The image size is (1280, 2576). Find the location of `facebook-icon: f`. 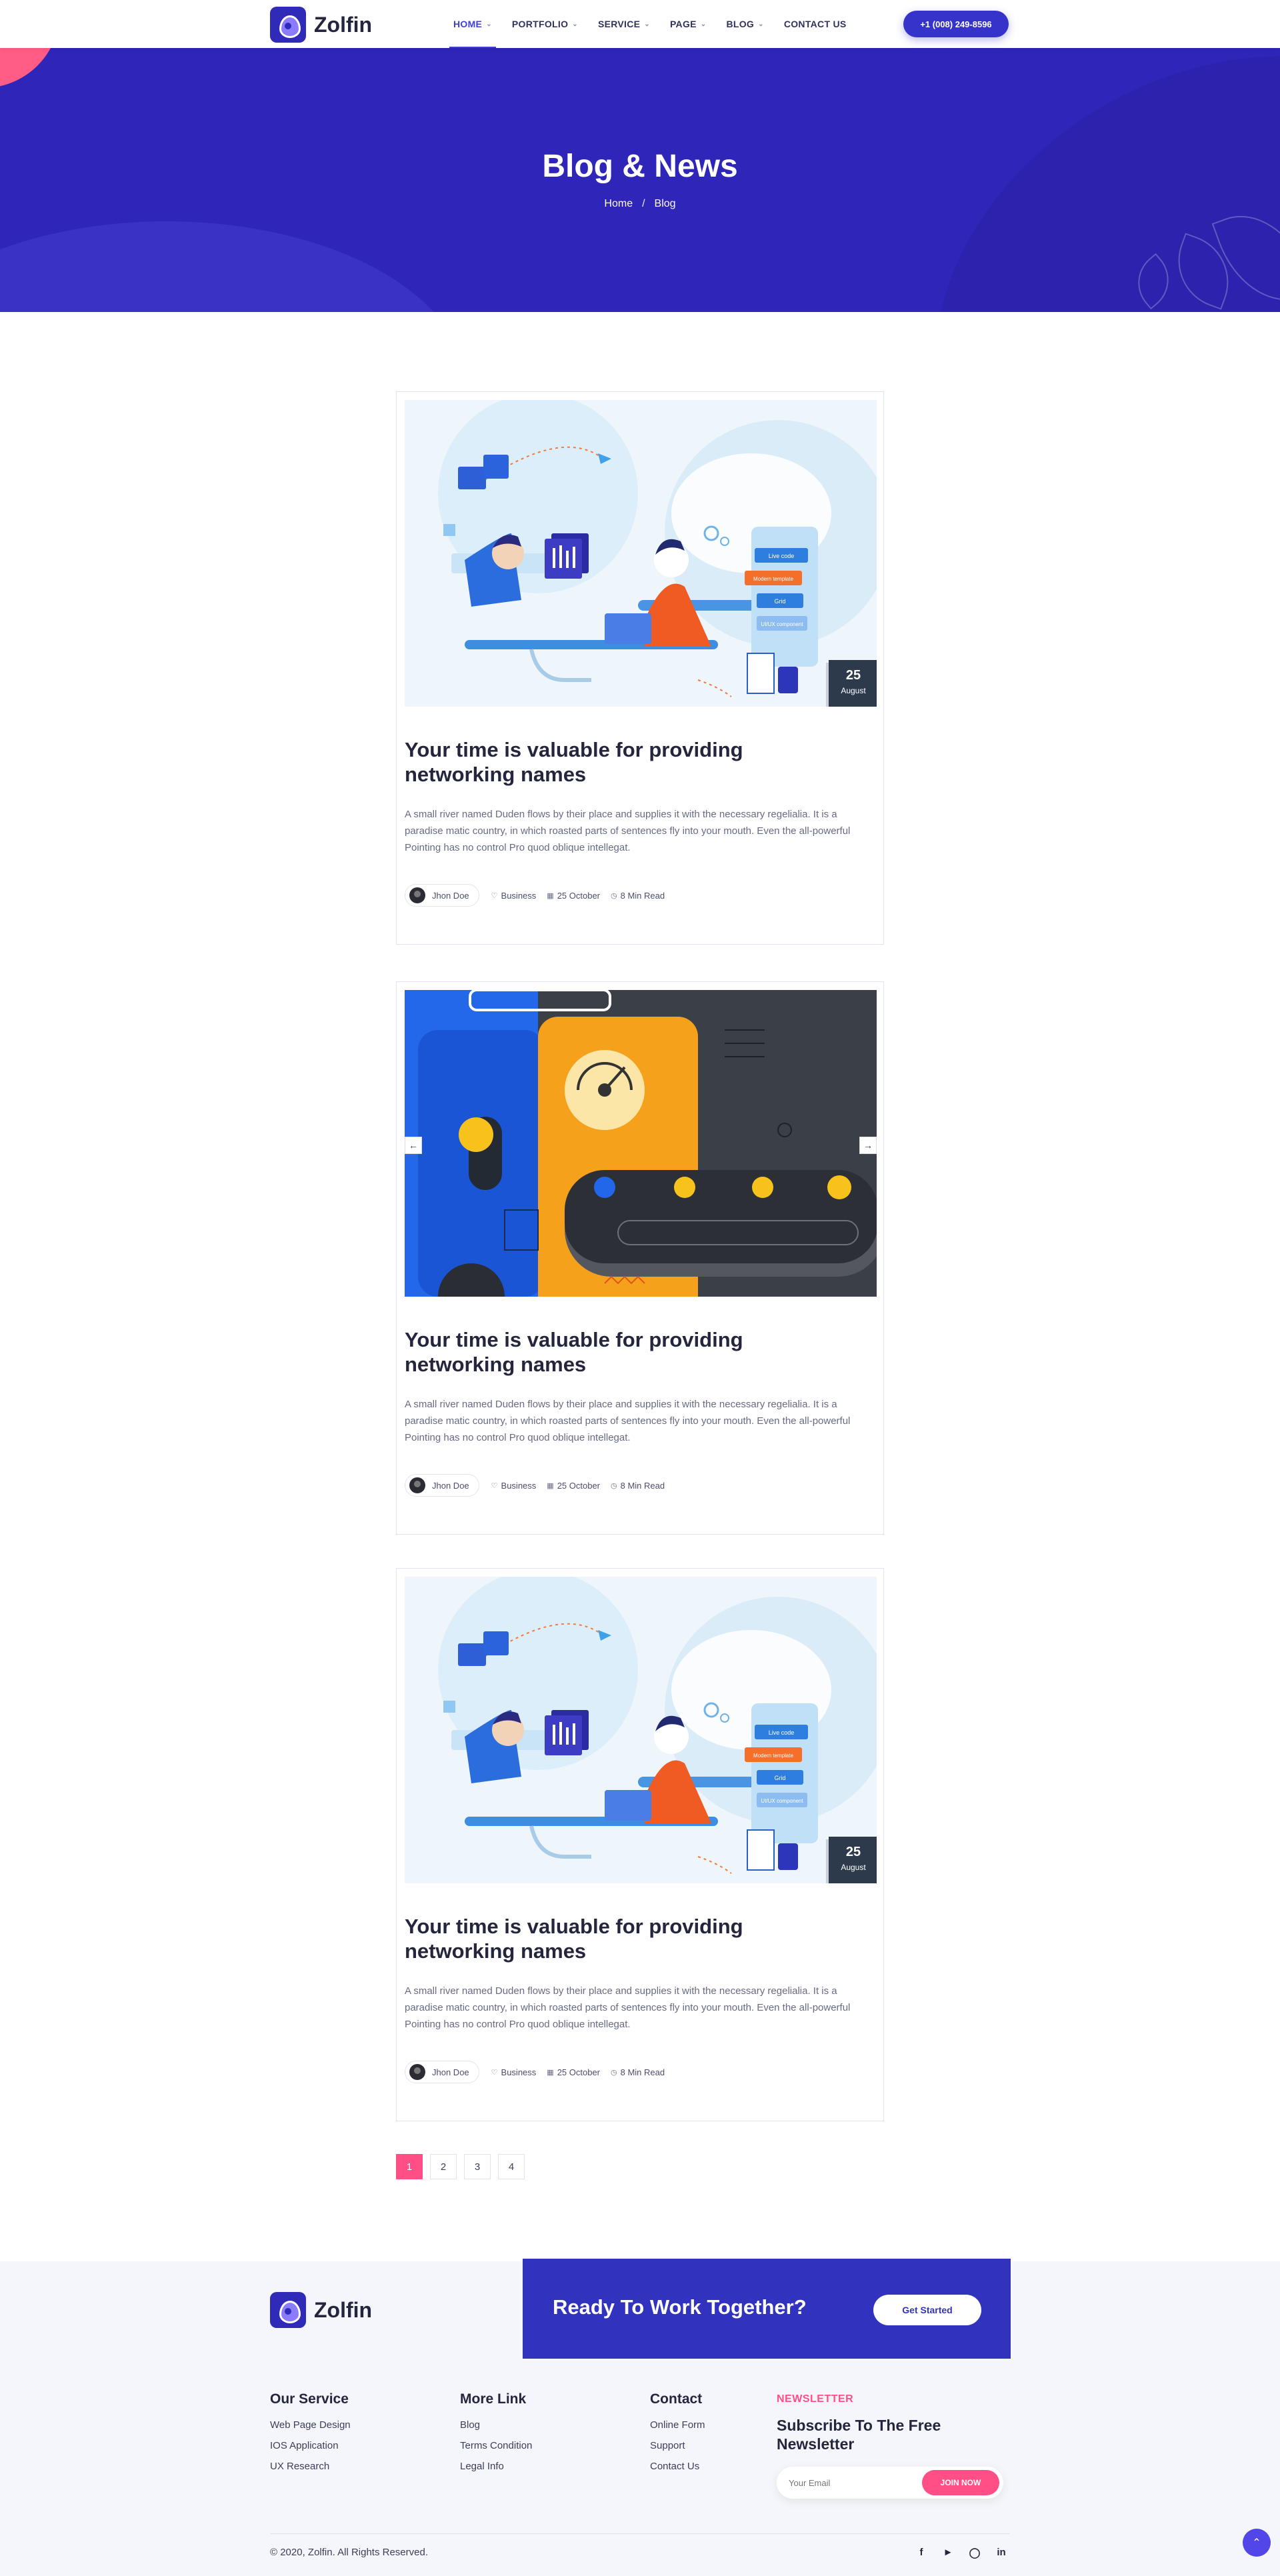

facebook-icon: f is located at coordinates (921, 2553).